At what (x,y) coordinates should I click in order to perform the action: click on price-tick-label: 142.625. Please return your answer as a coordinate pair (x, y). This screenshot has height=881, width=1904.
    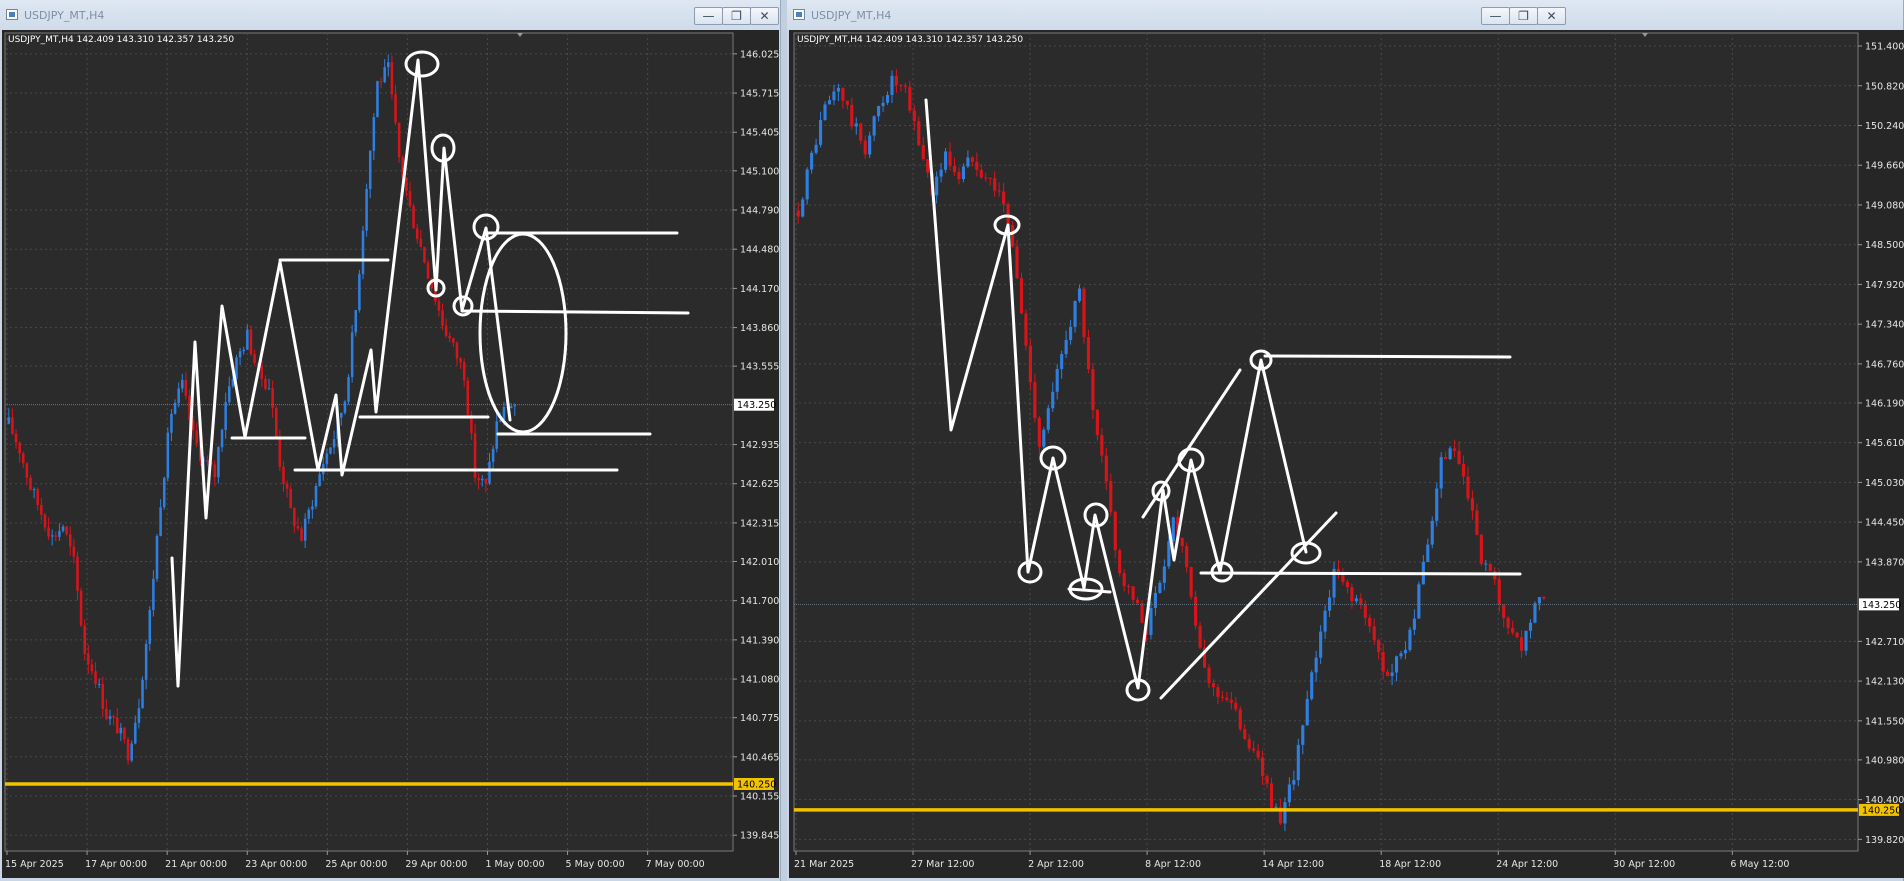
    Looking at the image, I should click on (759, 484).